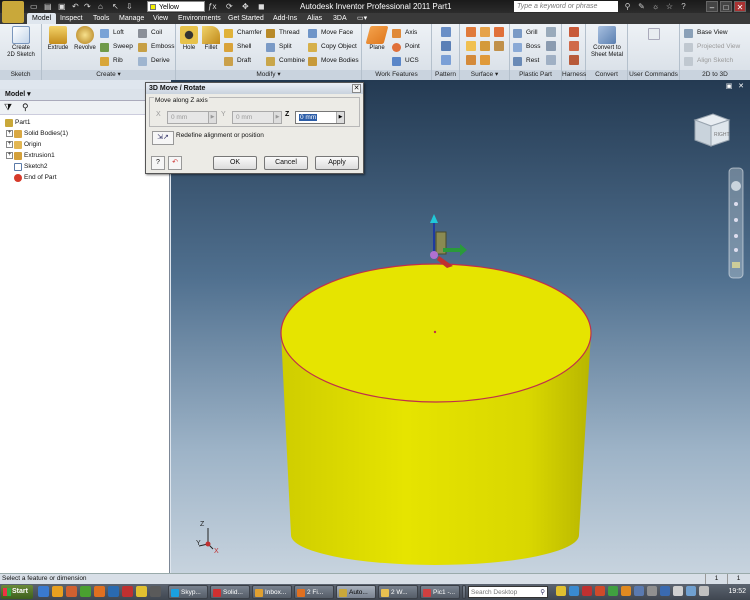 The width and height of the screenshot is (750, 600). What do you see at coordinates (446, 32) in the screenshot?
I see `rectangular-pattern-icon` at bounding box center [446, 32].